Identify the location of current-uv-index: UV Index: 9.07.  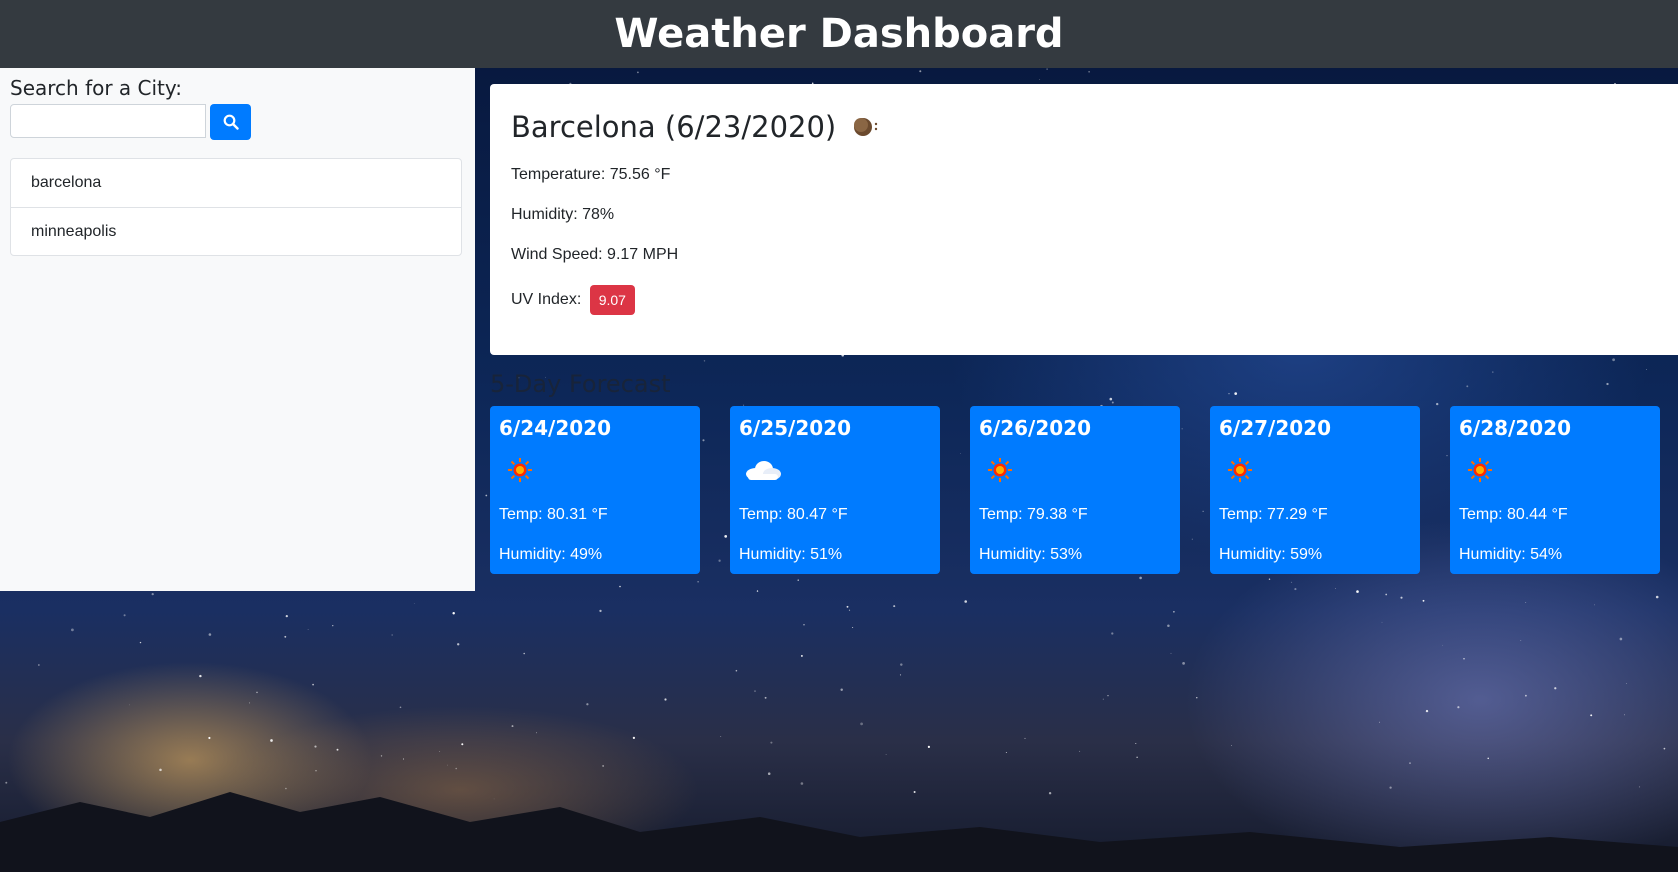
(573, 300).